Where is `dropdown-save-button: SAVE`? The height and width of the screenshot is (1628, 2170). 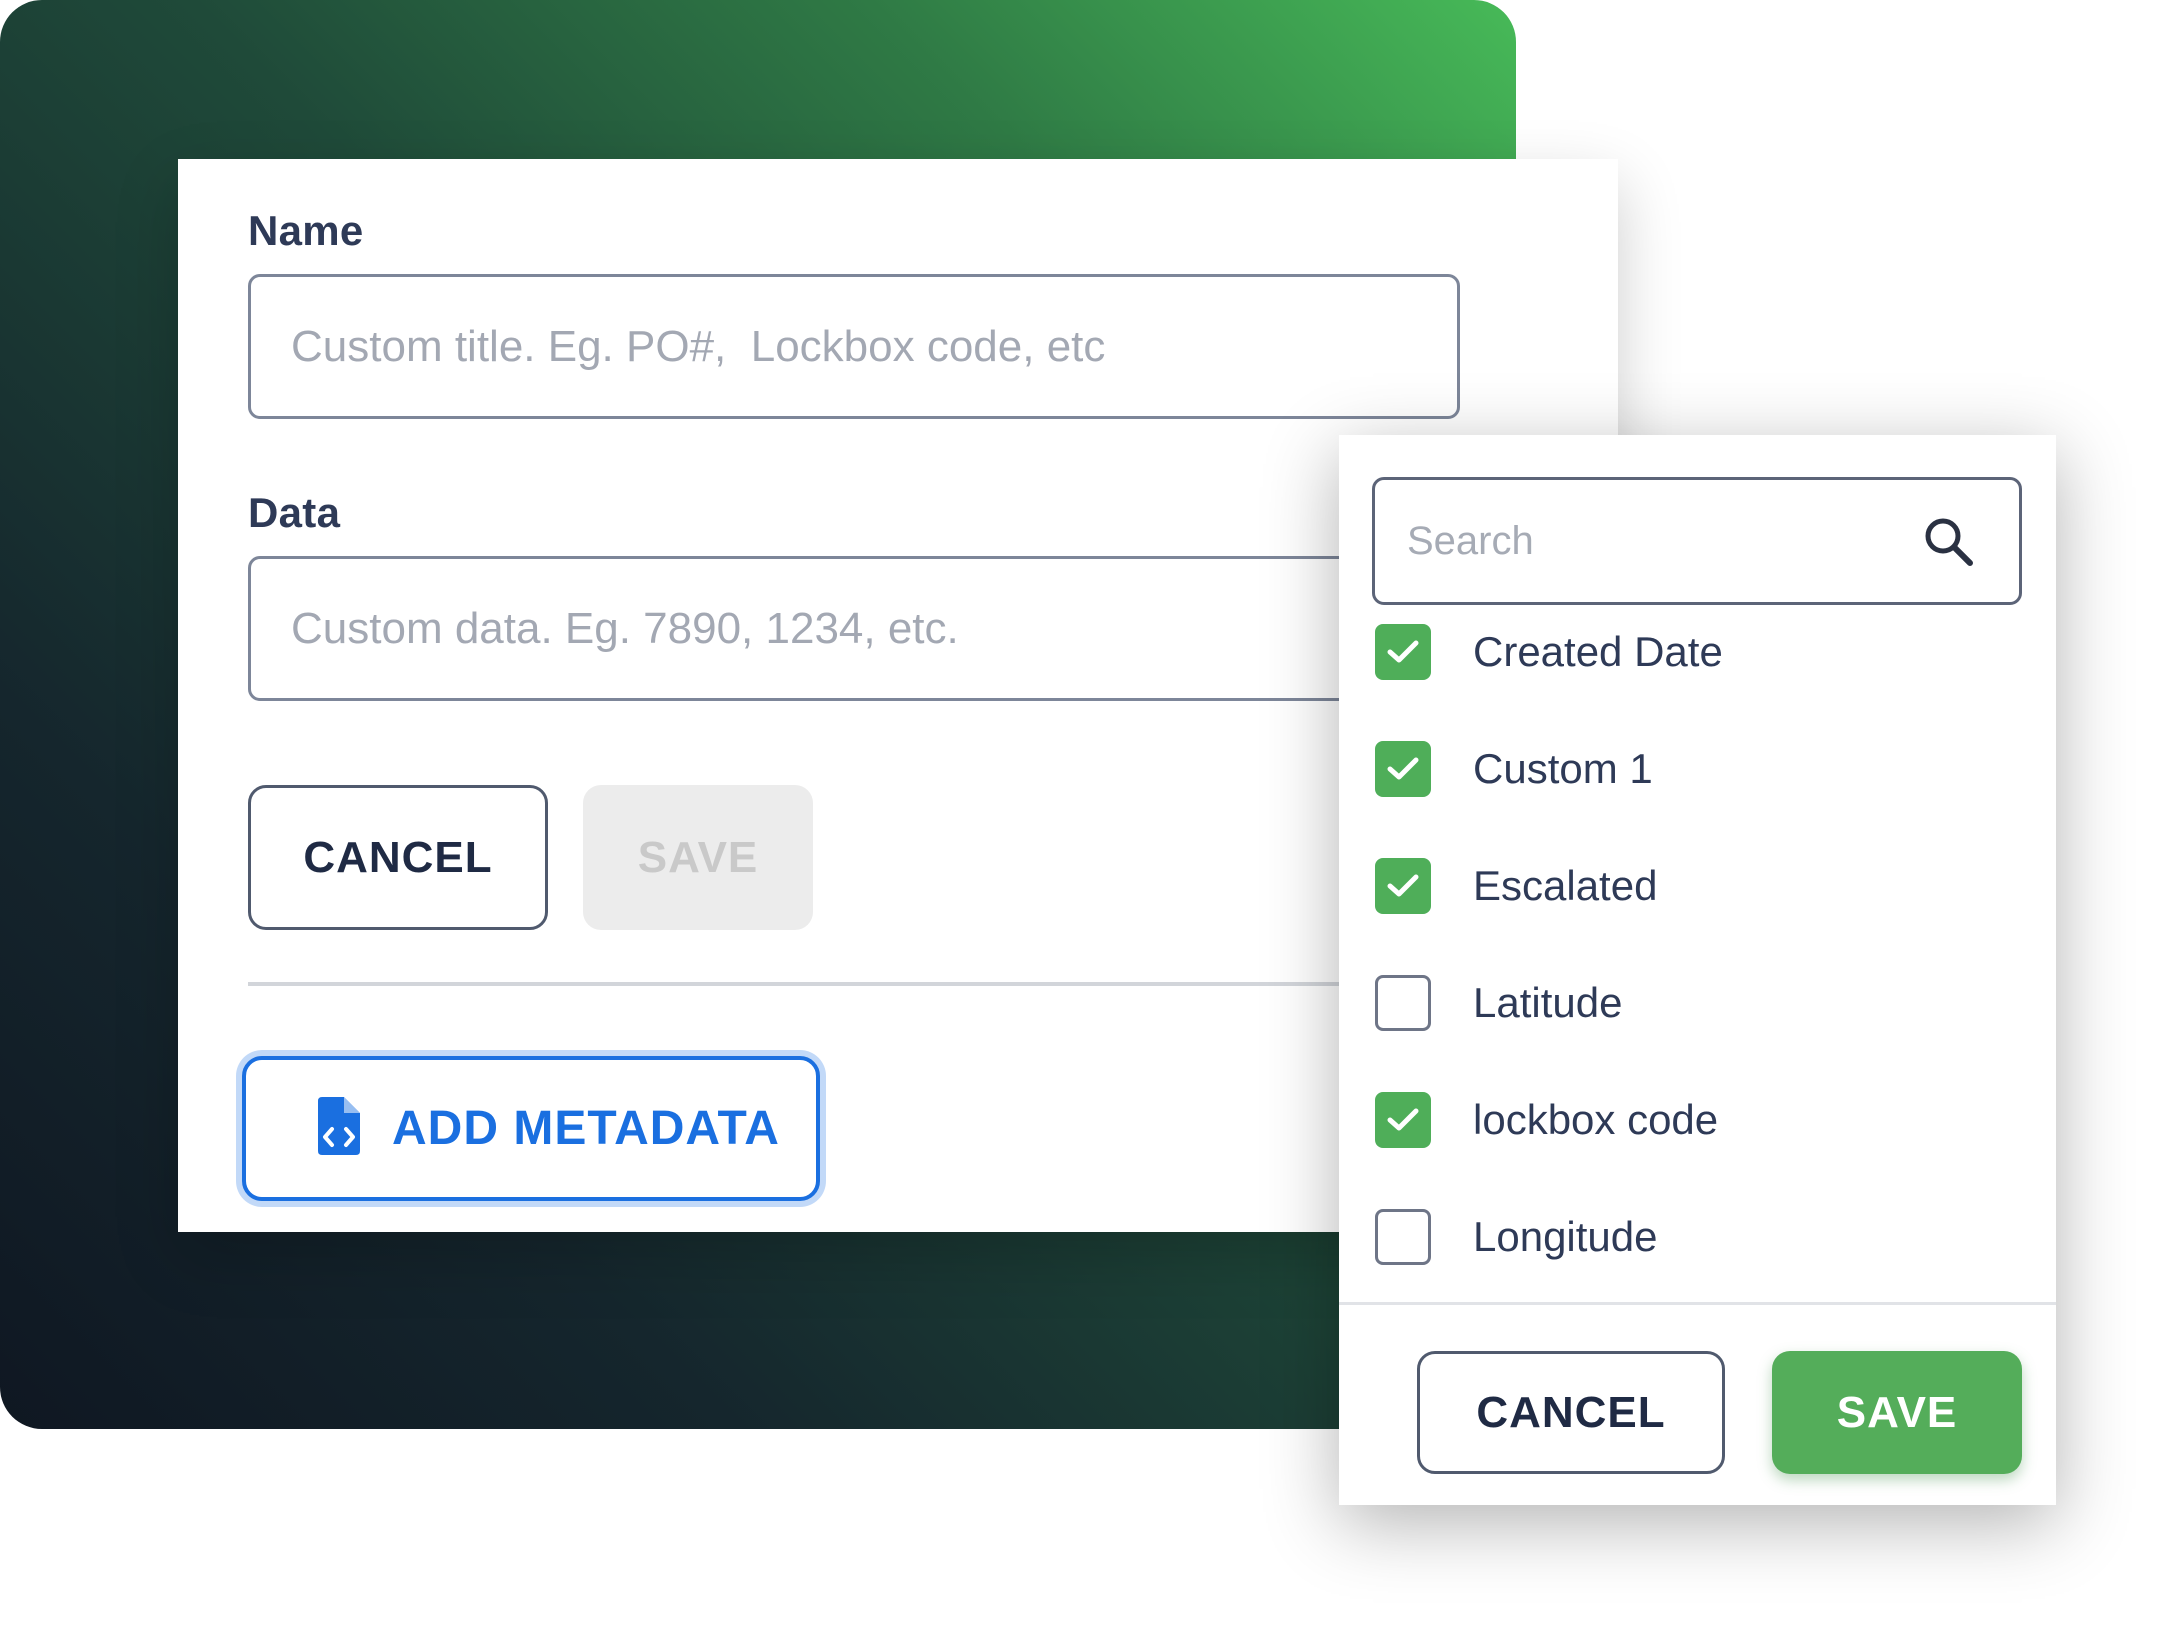 dropdown-save-button: SAVE is located at coordinates (1897, 1412).